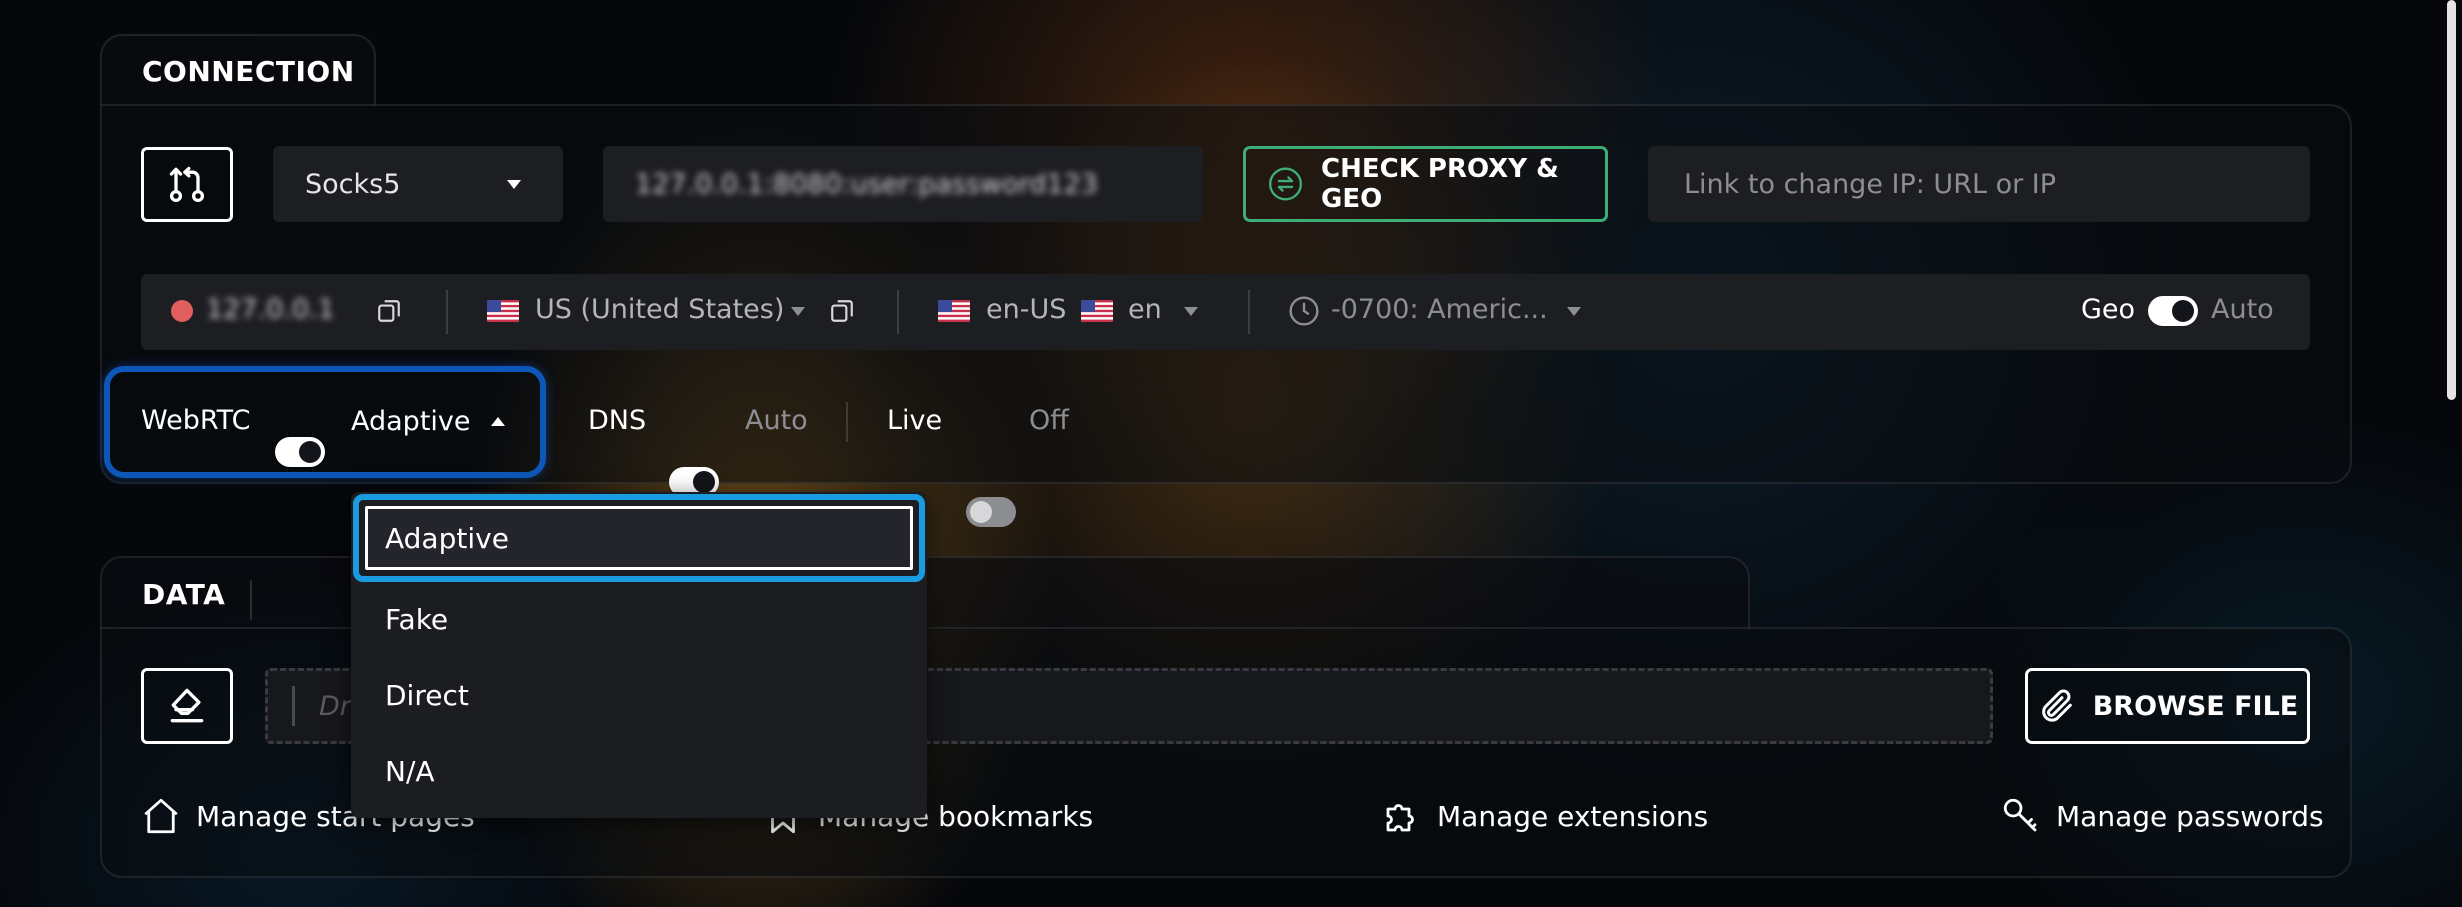 The height and width of the screenshot is (907, 2462). Describe the element at coordinates (639, 619) in the screenshot. I see `menu-item-fake: Fake` at that location.